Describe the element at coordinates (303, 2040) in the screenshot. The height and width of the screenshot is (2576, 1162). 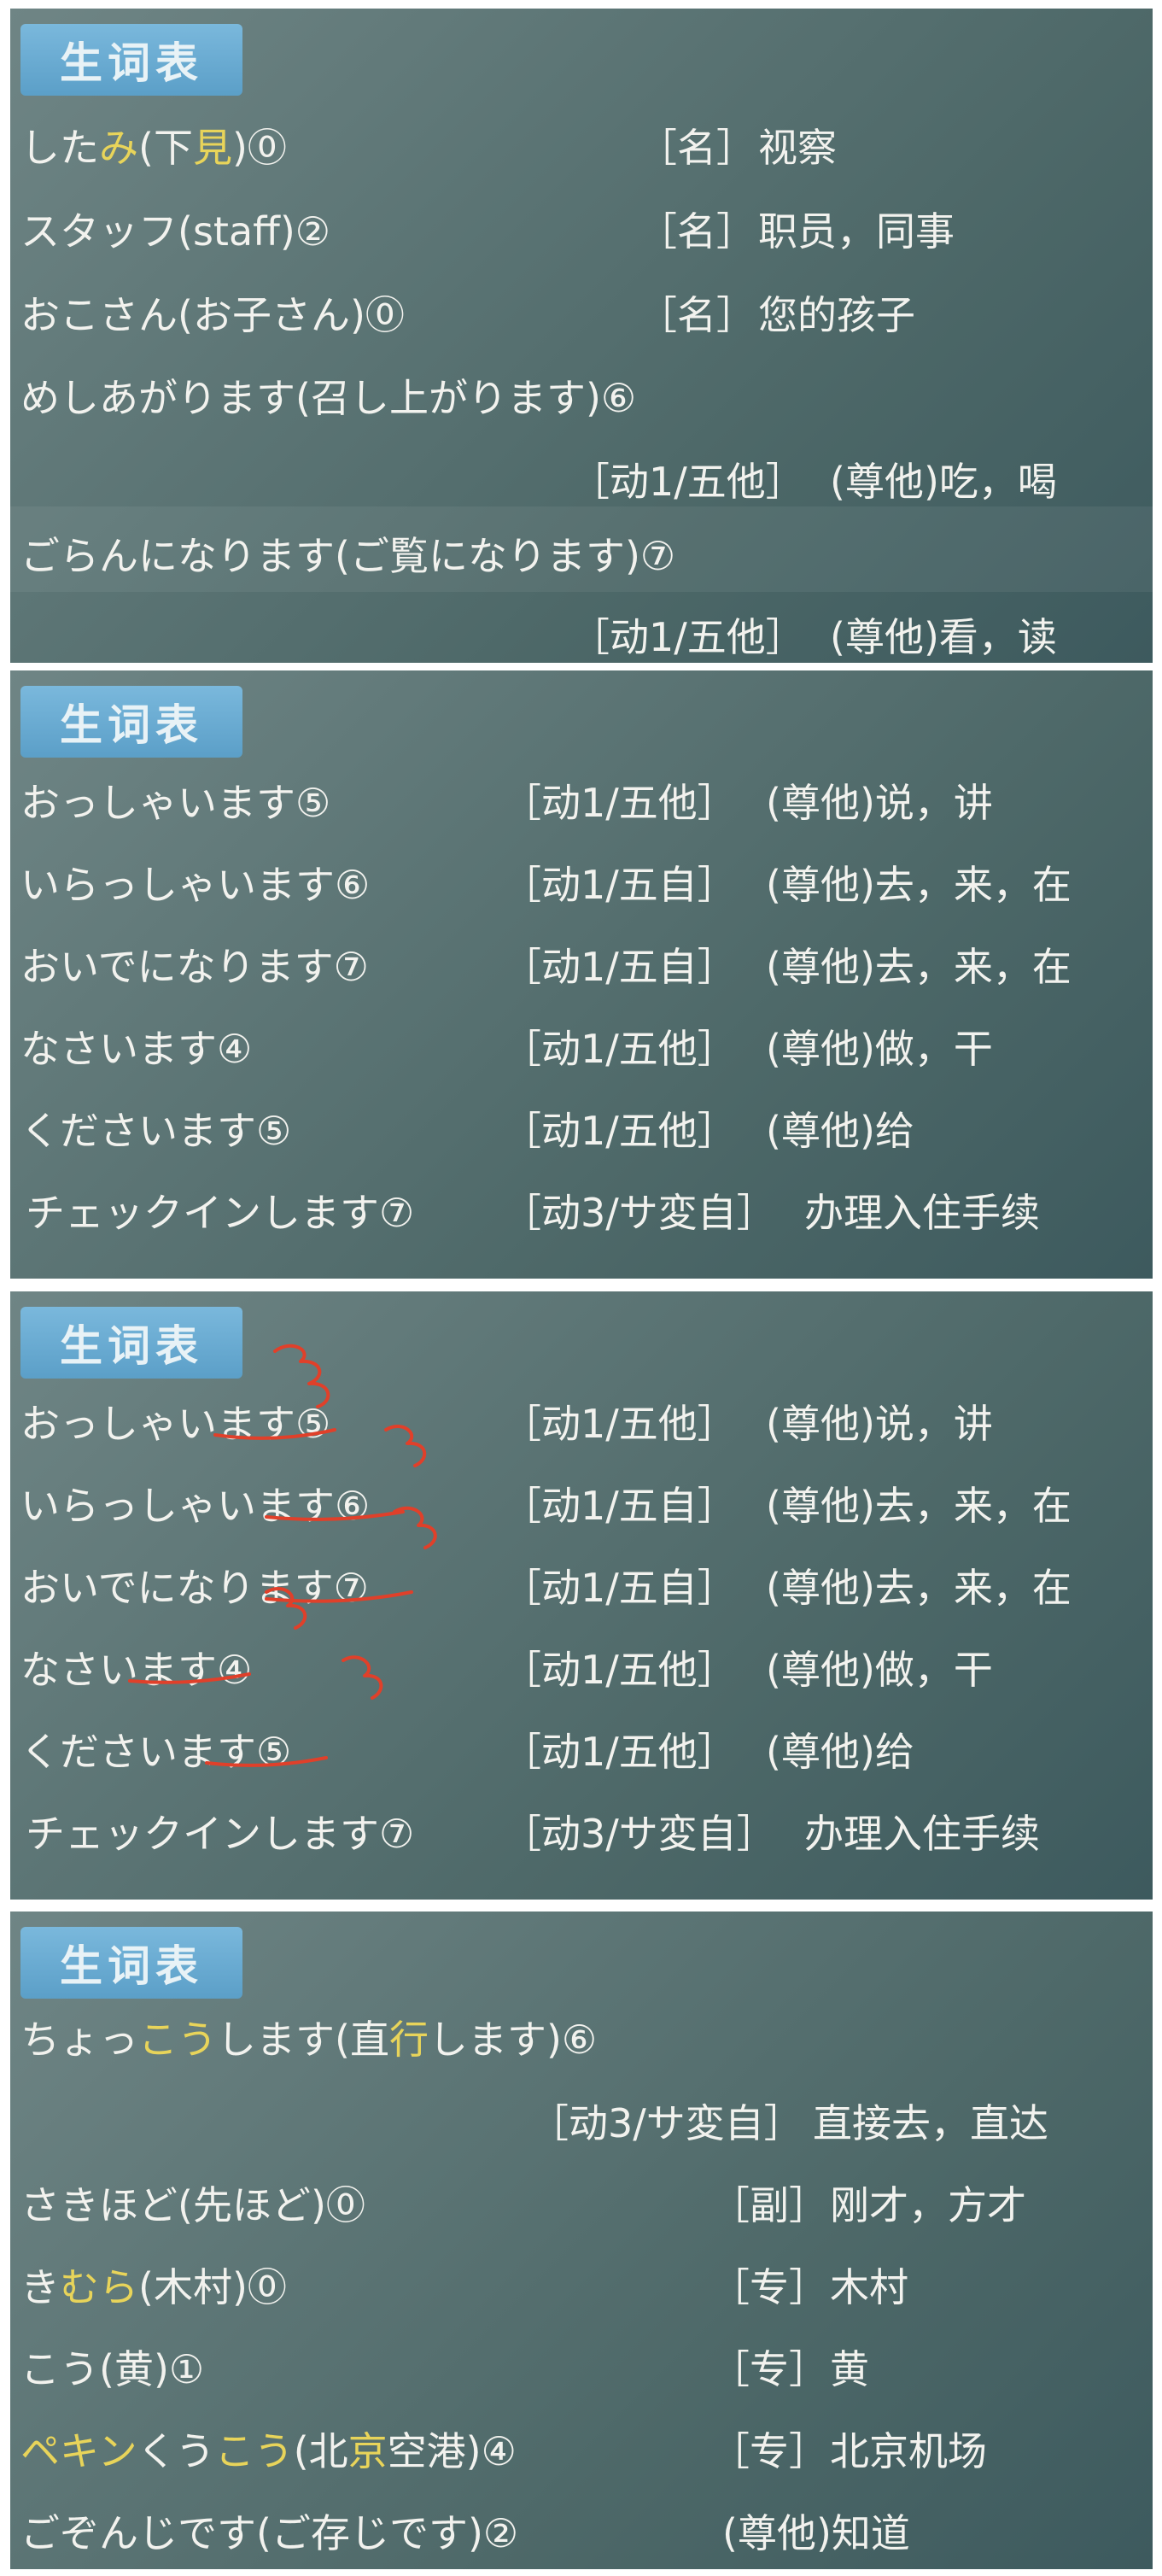
I see `word-part: します(直` at that location.